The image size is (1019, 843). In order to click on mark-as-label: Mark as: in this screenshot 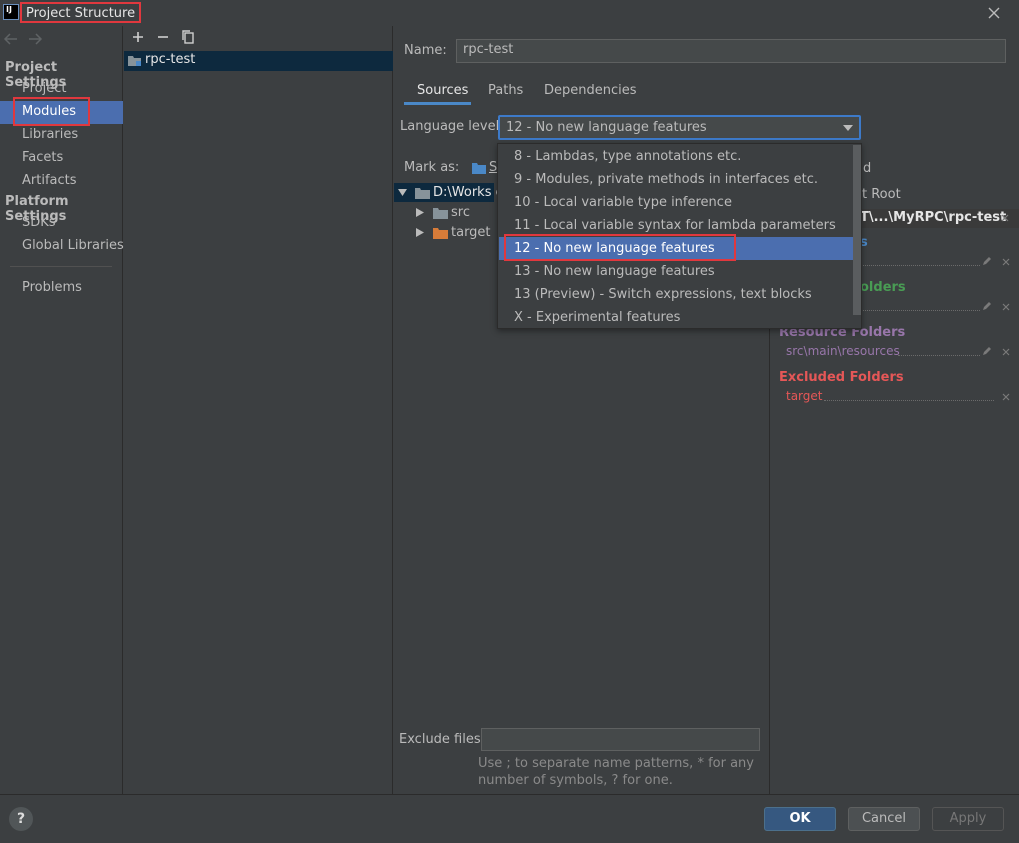, I will do `click(432, 167)`.